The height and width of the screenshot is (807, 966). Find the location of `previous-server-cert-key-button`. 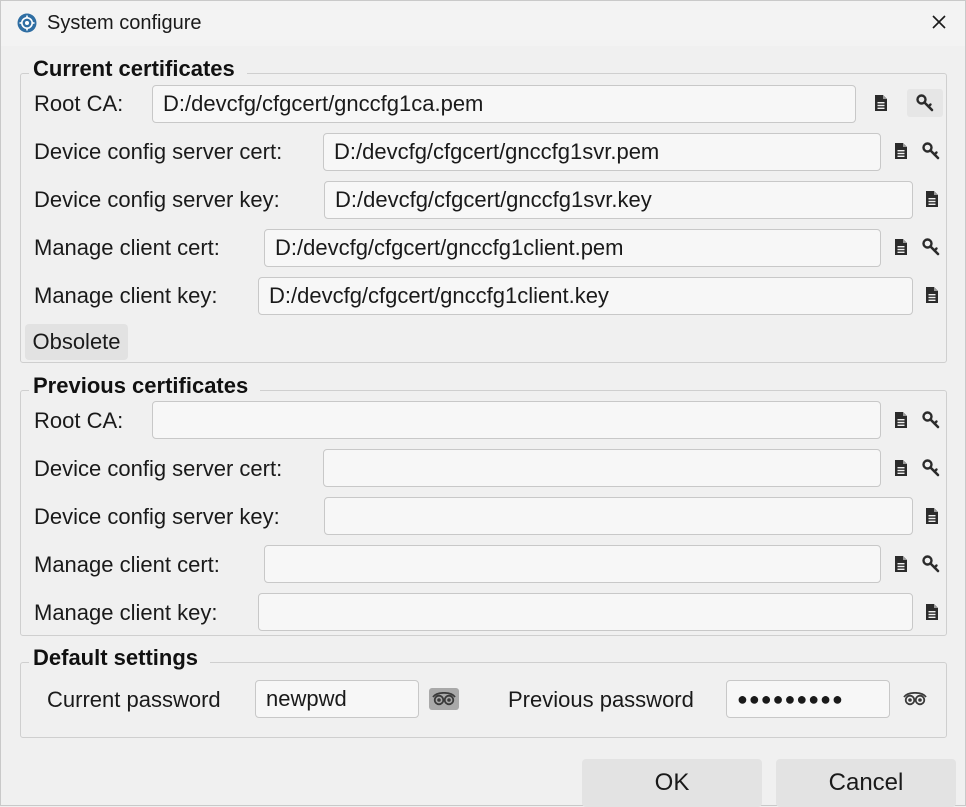

previous-server-cert-key-button is located at coordinates (931, 468).